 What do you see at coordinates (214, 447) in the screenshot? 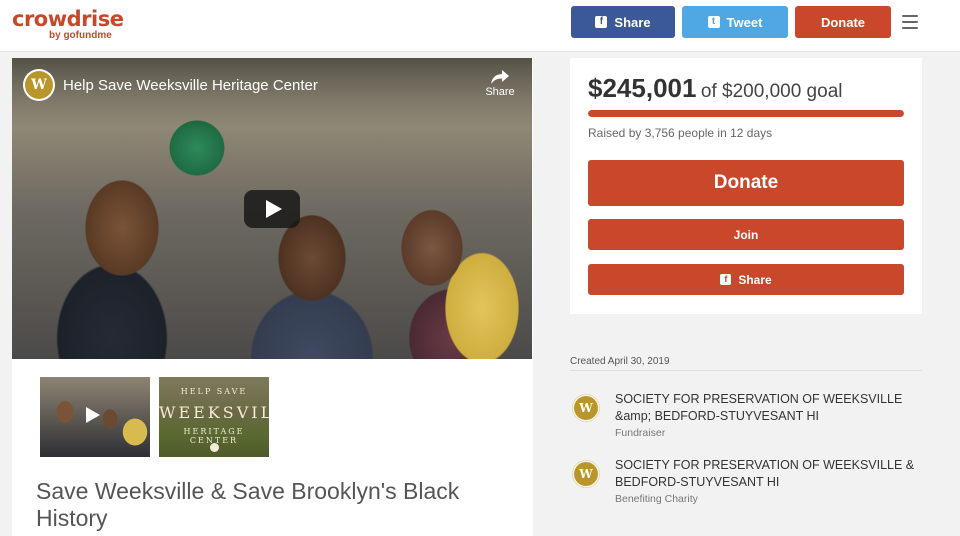
I see `thumbnail-logo-icon` at bounding box center [214, 447].